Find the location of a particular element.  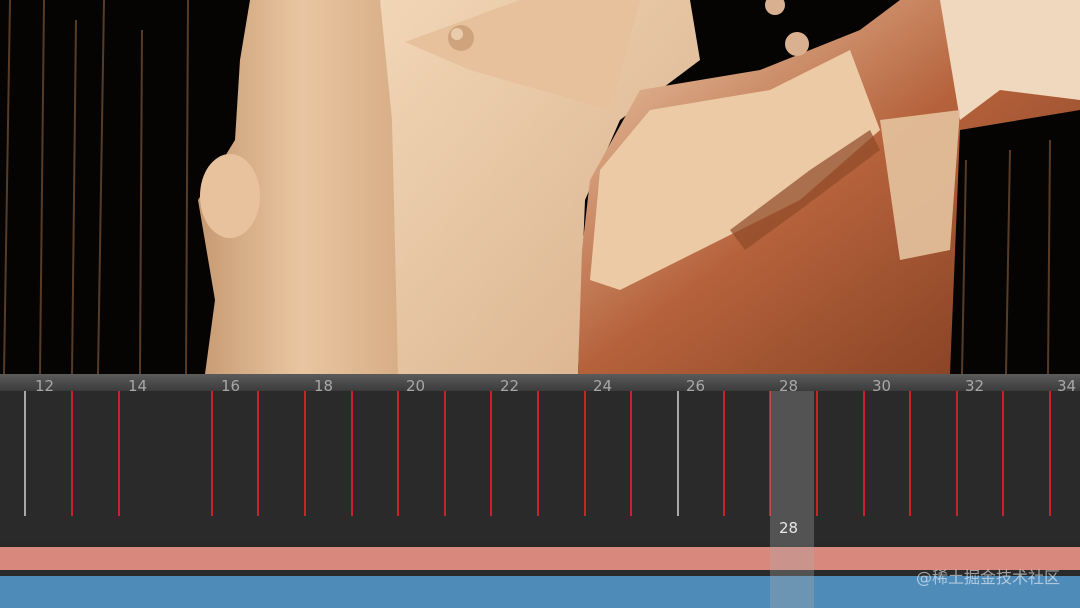

frame-label: 14 is located at coordinates (138, 386).